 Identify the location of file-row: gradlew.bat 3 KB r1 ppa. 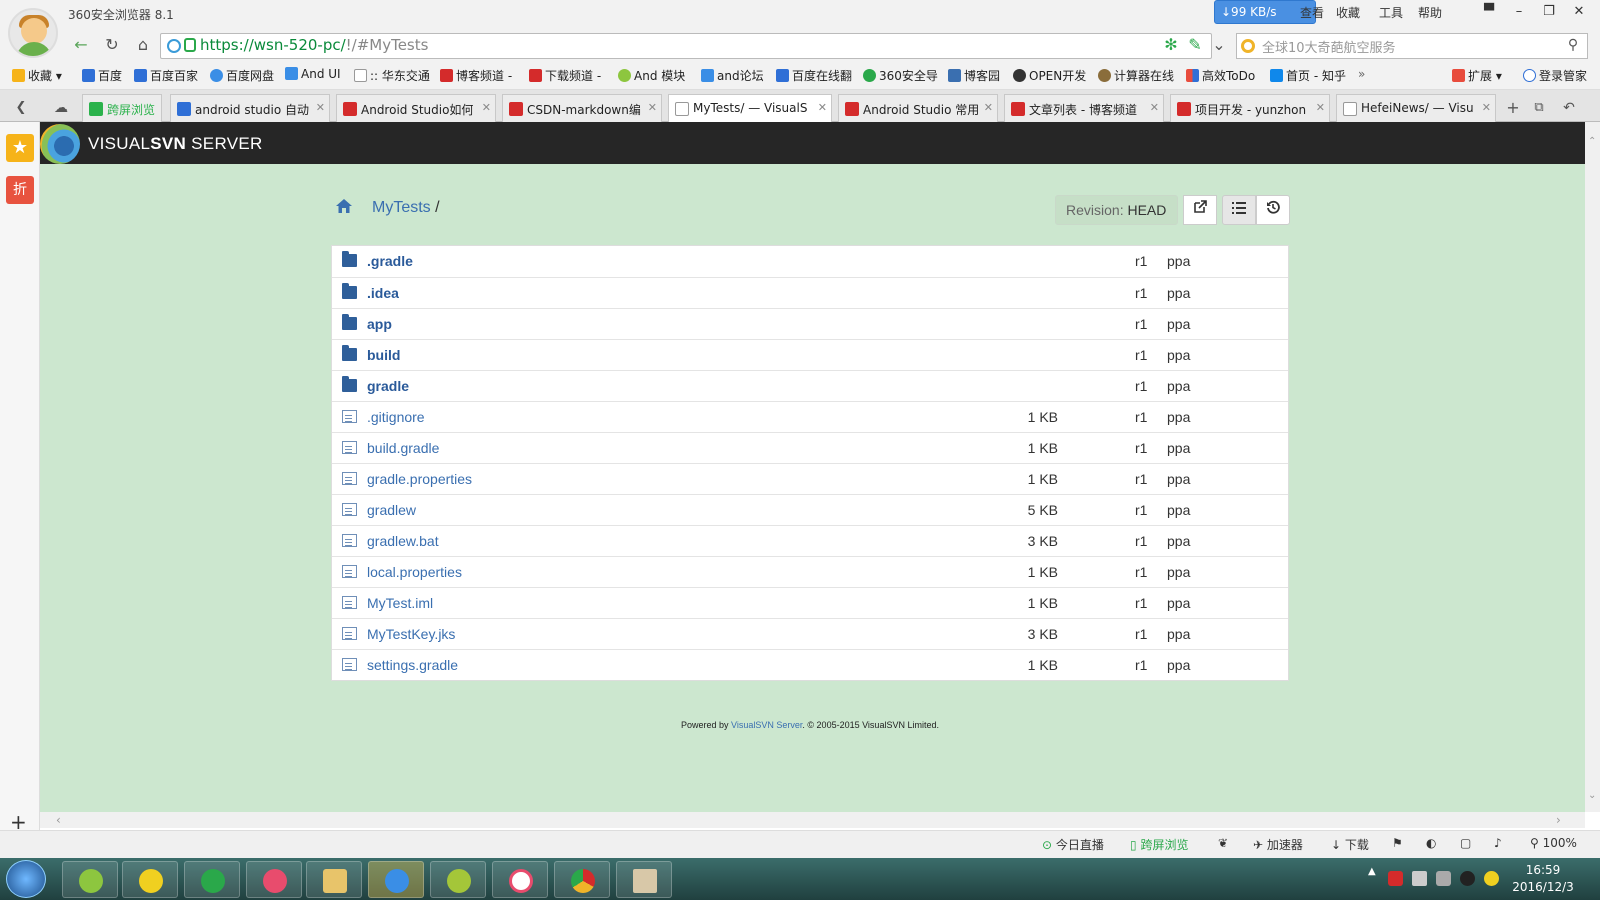
(810, 540).